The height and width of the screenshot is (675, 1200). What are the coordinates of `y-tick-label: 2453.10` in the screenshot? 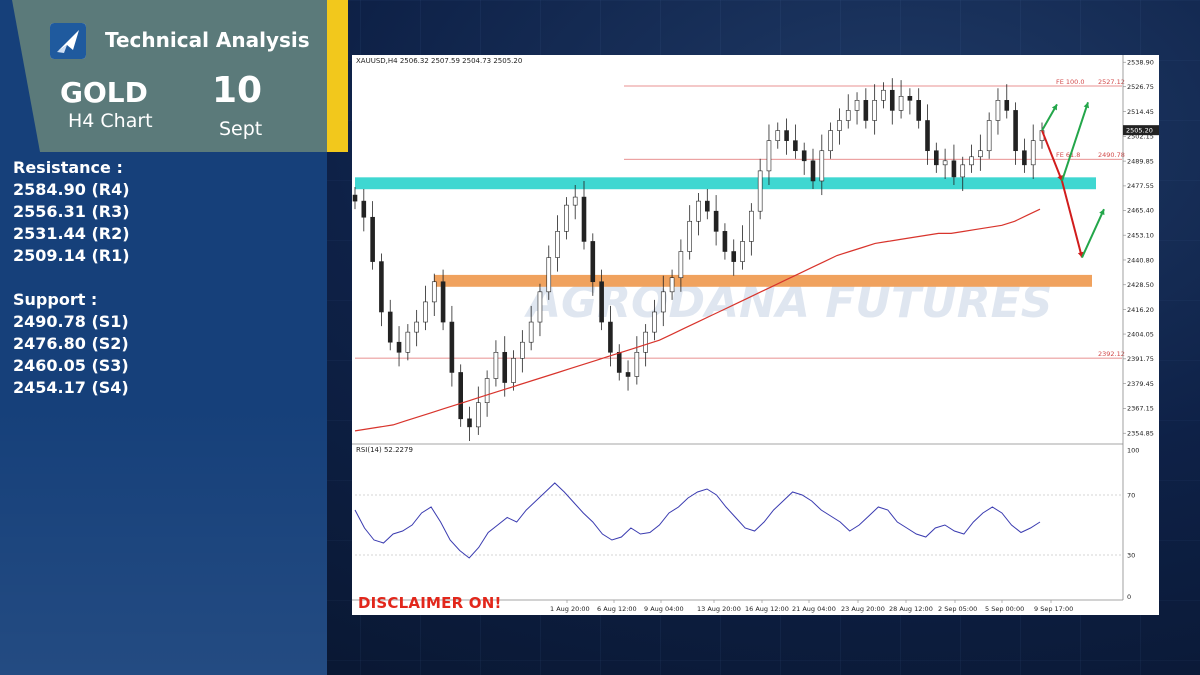 It's located at (1140, 235).